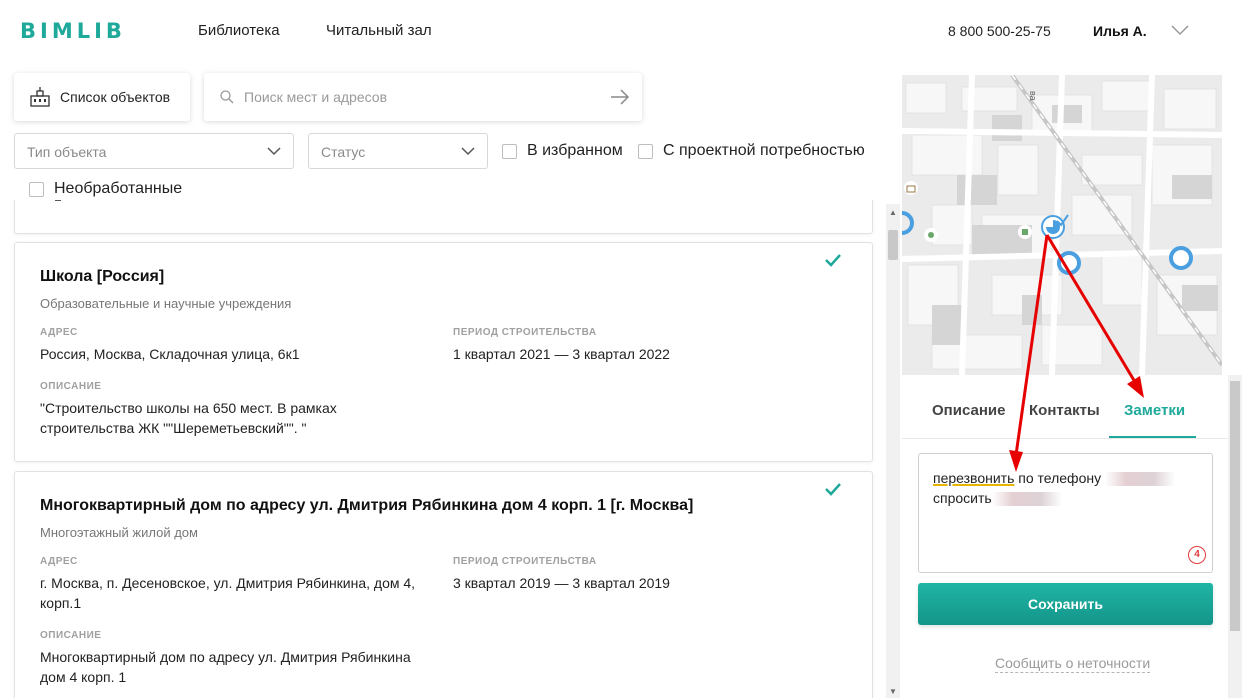 This screenshot has height=698, width=1242. What do you see at coordinates (102, 277) in the screenshot?
I see `card-title: Школа [Россия]` at bounding box center [102, 277].